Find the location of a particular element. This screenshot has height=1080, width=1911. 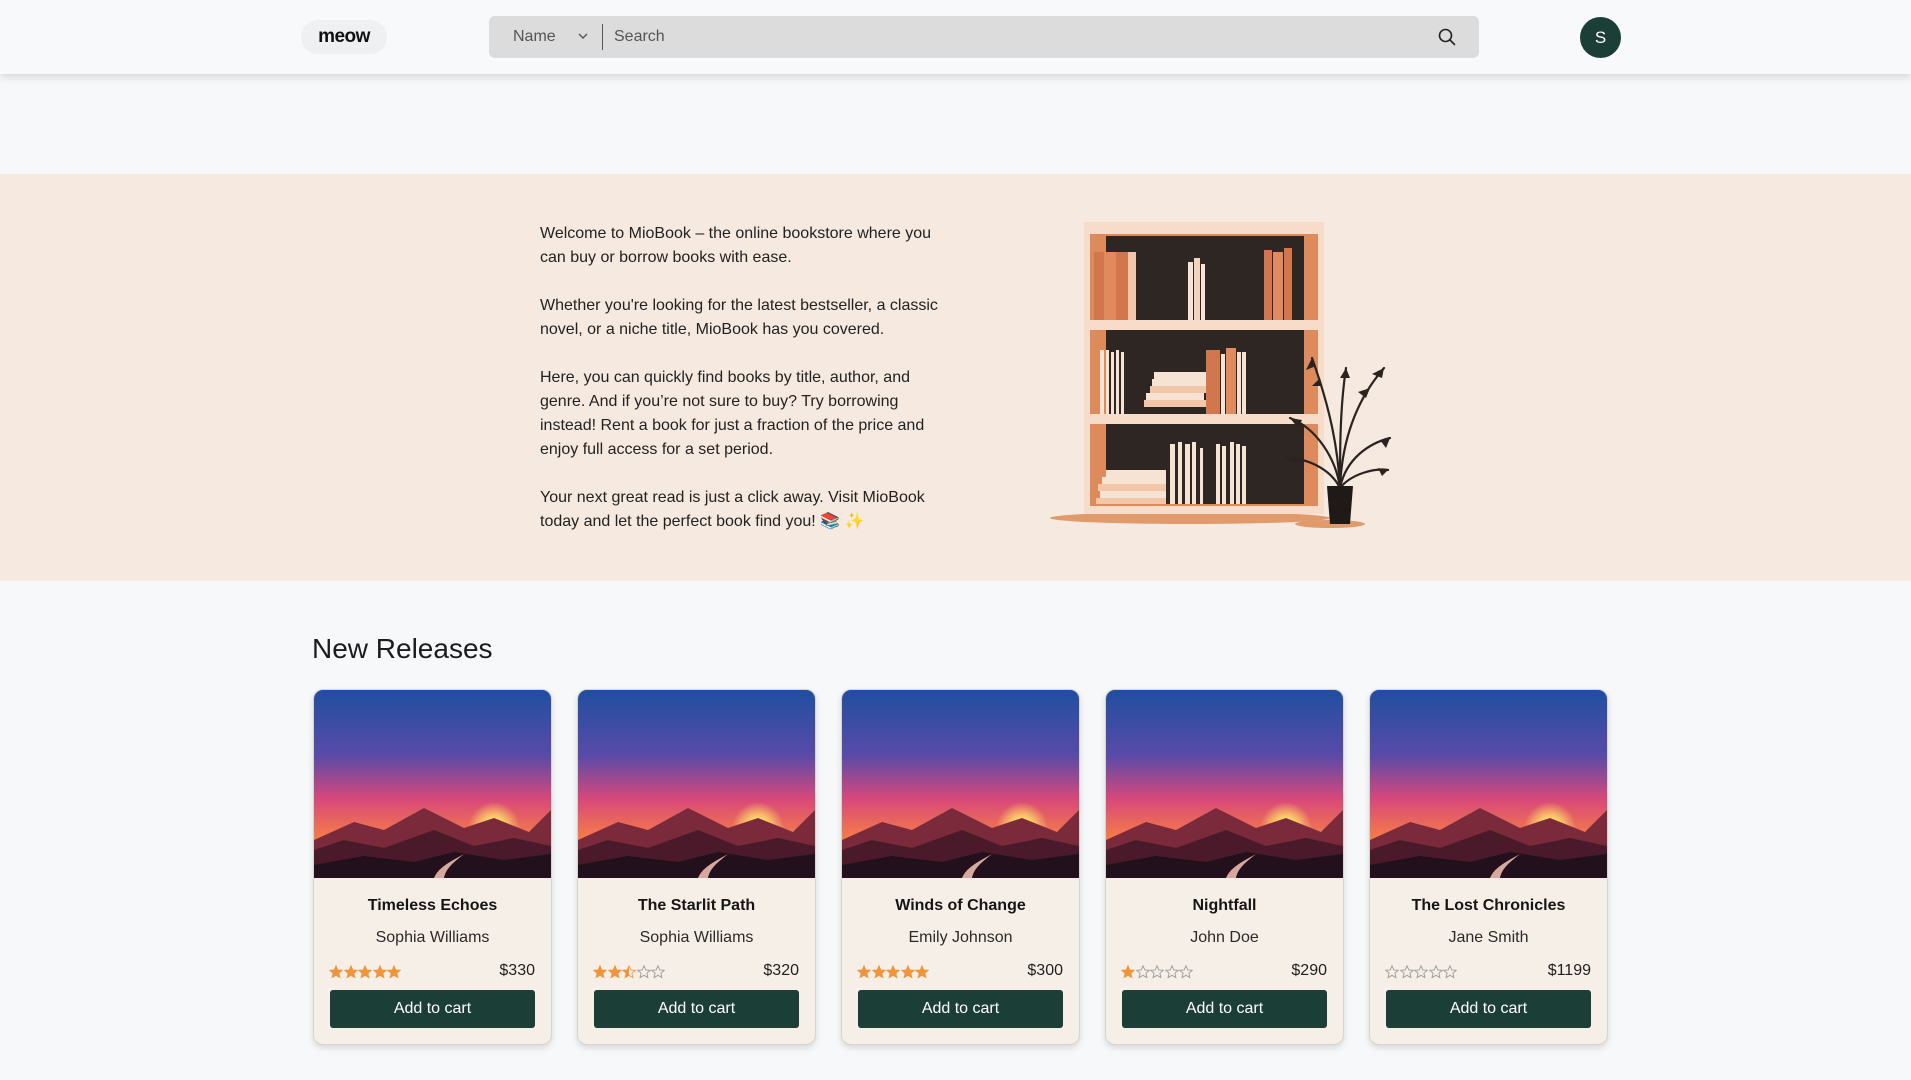

user-avatar: S is located at coordinates (1600, 37).